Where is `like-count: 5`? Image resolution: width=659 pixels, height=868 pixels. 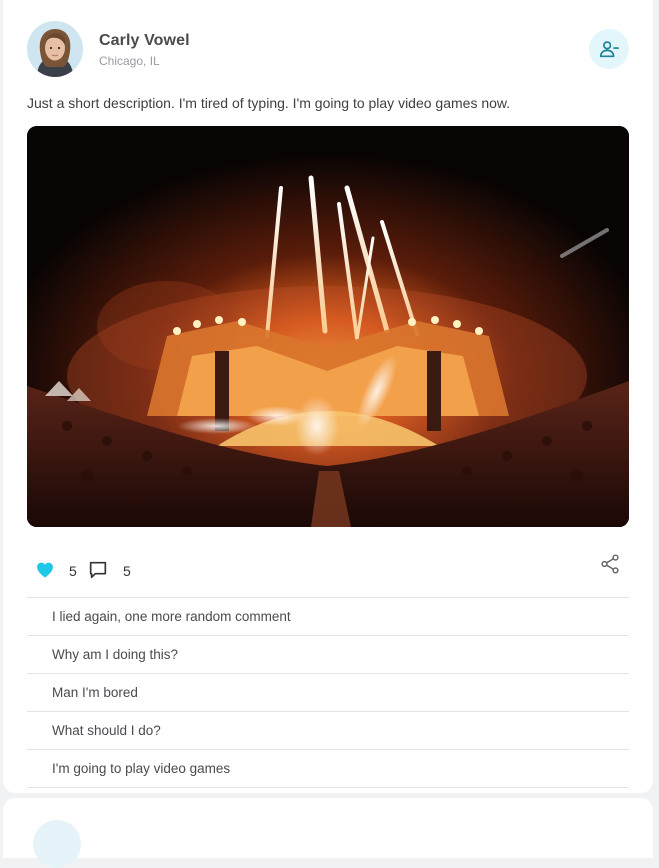 like-count: 5 is located at coordinates (73, 571).